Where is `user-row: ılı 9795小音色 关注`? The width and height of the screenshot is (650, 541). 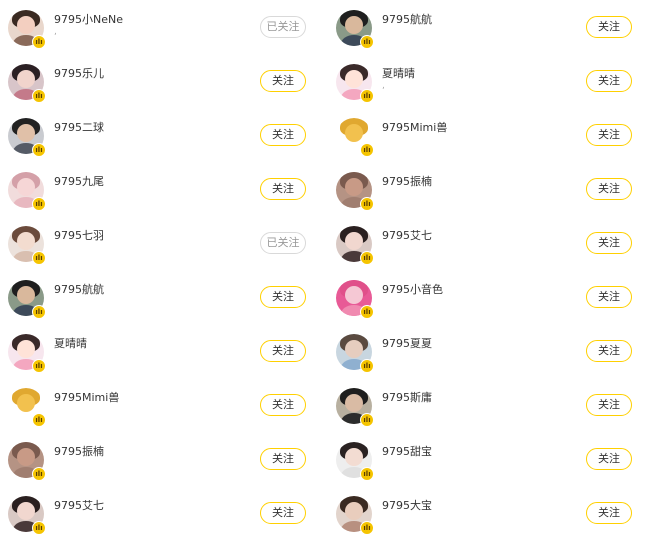
user-row: ılı 9795小音色 关注 is located at coordinates (491, 297).